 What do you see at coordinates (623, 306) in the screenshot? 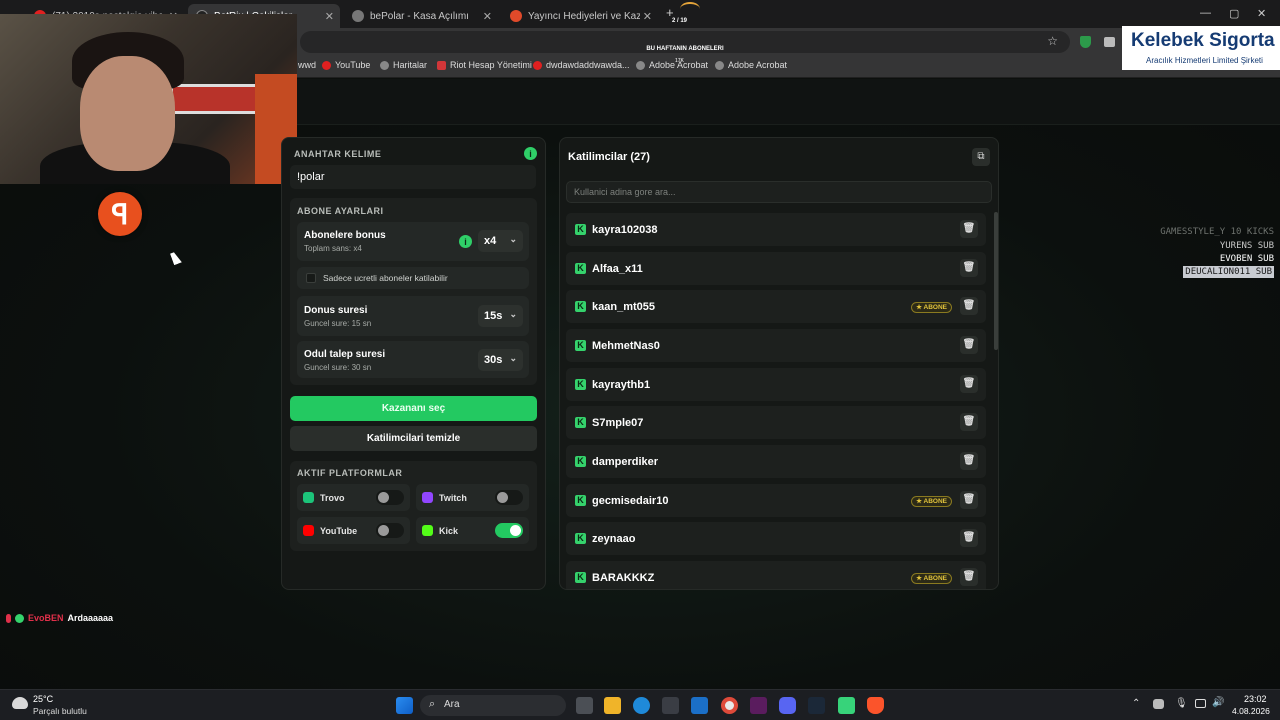
I see `participant-name: kaan_mt055` at bounding box center [623, 306].